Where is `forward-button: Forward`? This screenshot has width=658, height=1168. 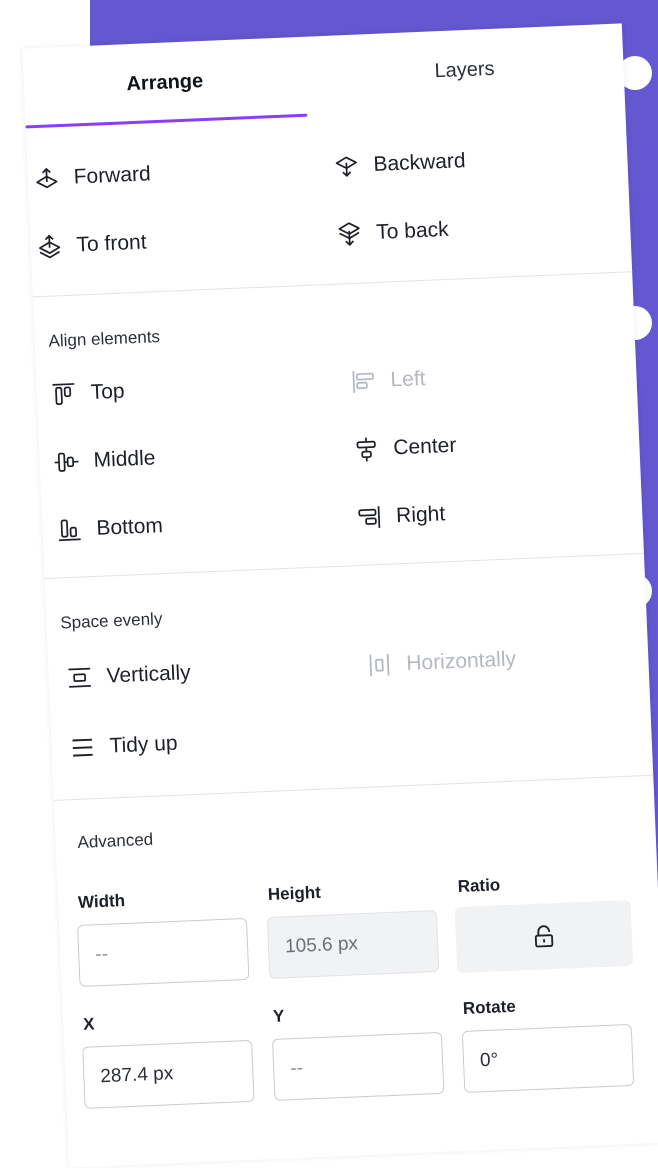 forward-button: Forward is located at coordinates (92, 176).